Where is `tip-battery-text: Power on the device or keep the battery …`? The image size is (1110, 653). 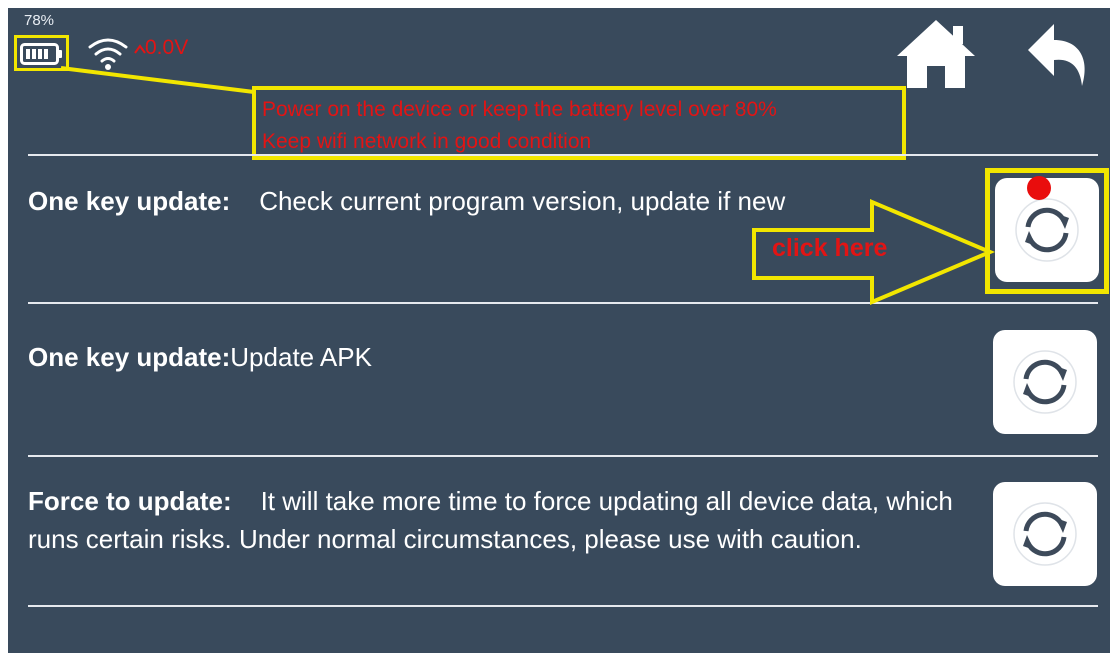
tip-battery-text: Power on the device or keep the battery … is located at coordinates (519, 109).